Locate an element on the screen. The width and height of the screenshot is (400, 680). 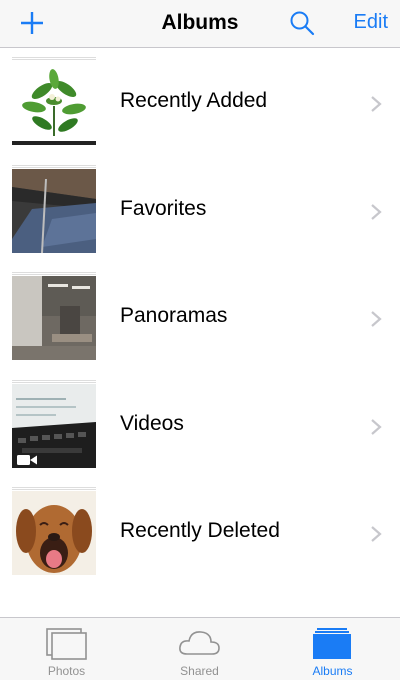
tab-bar: Photos Shared Albums is located at coordinates (200, 648).